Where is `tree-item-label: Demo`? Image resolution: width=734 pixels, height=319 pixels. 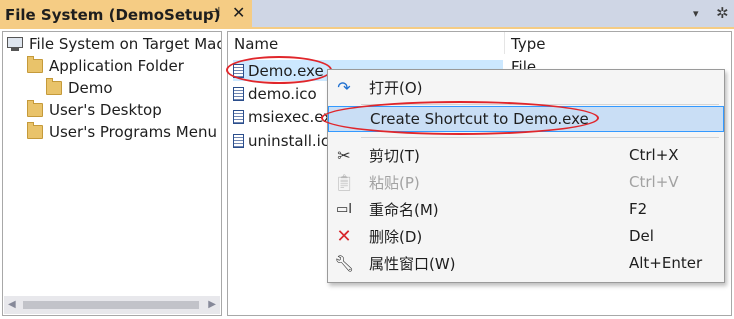
tree-item-label: Demo is located at coordinates (90, 87).